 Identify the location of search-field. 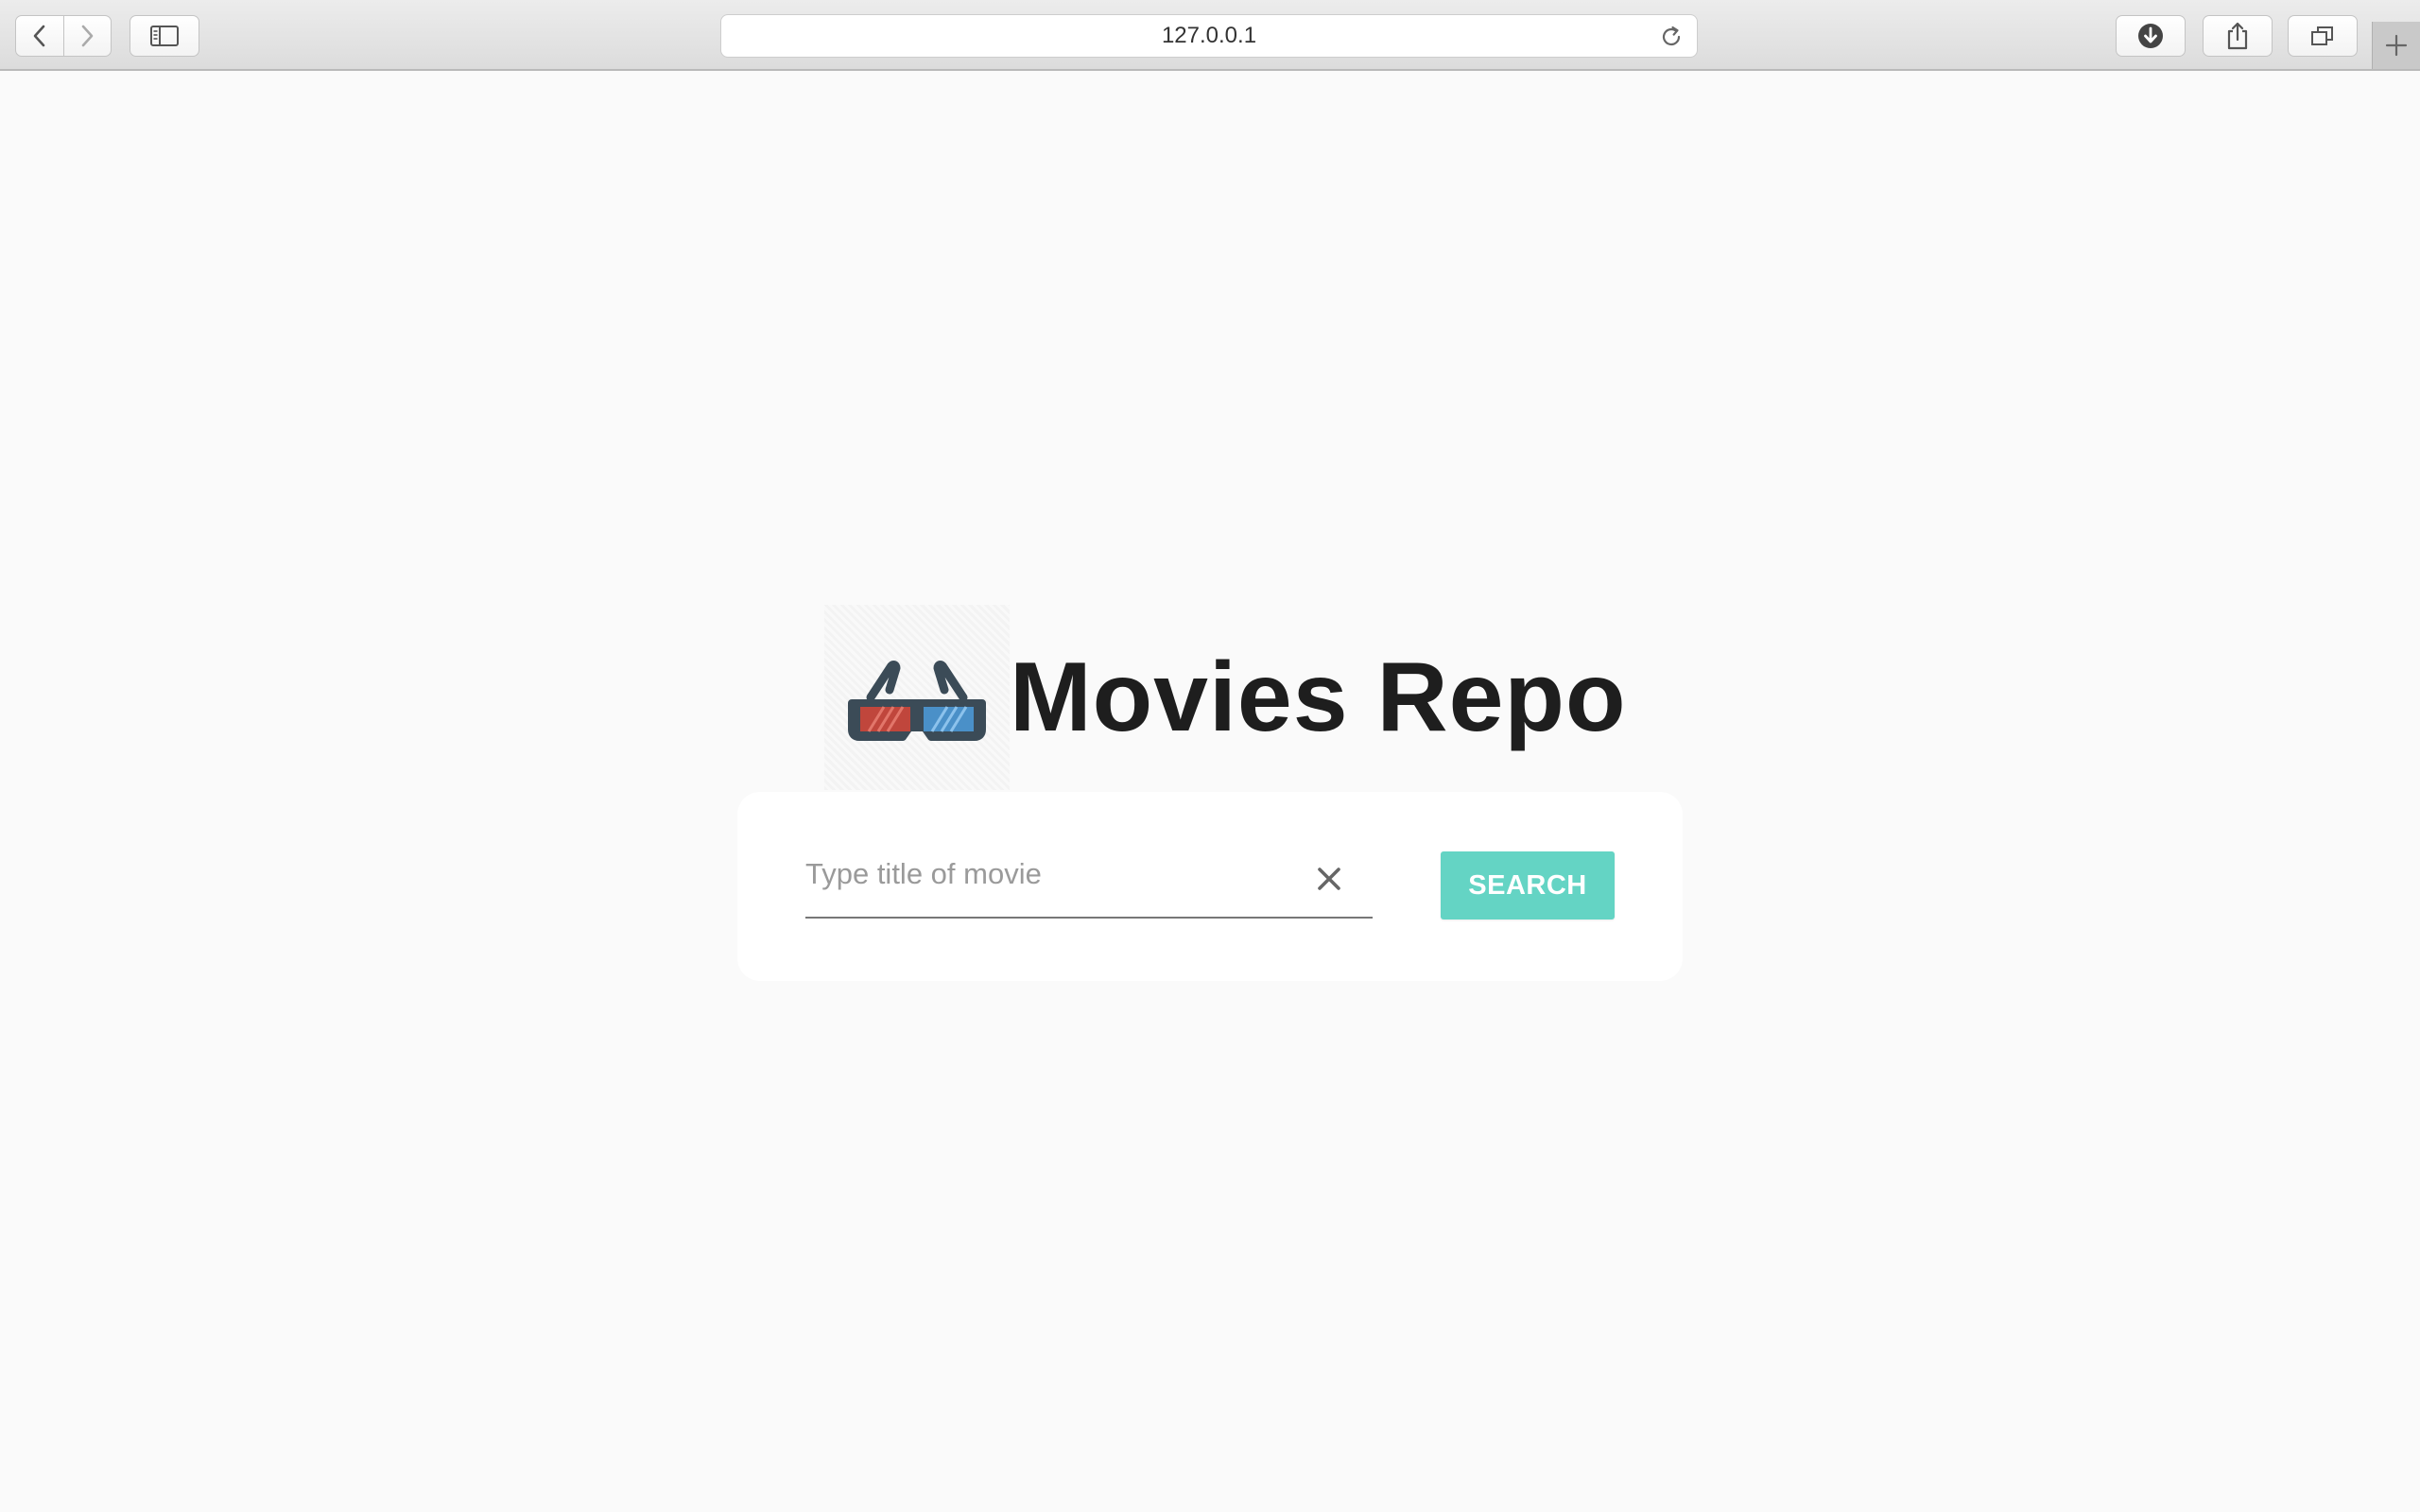
(1089, 881).